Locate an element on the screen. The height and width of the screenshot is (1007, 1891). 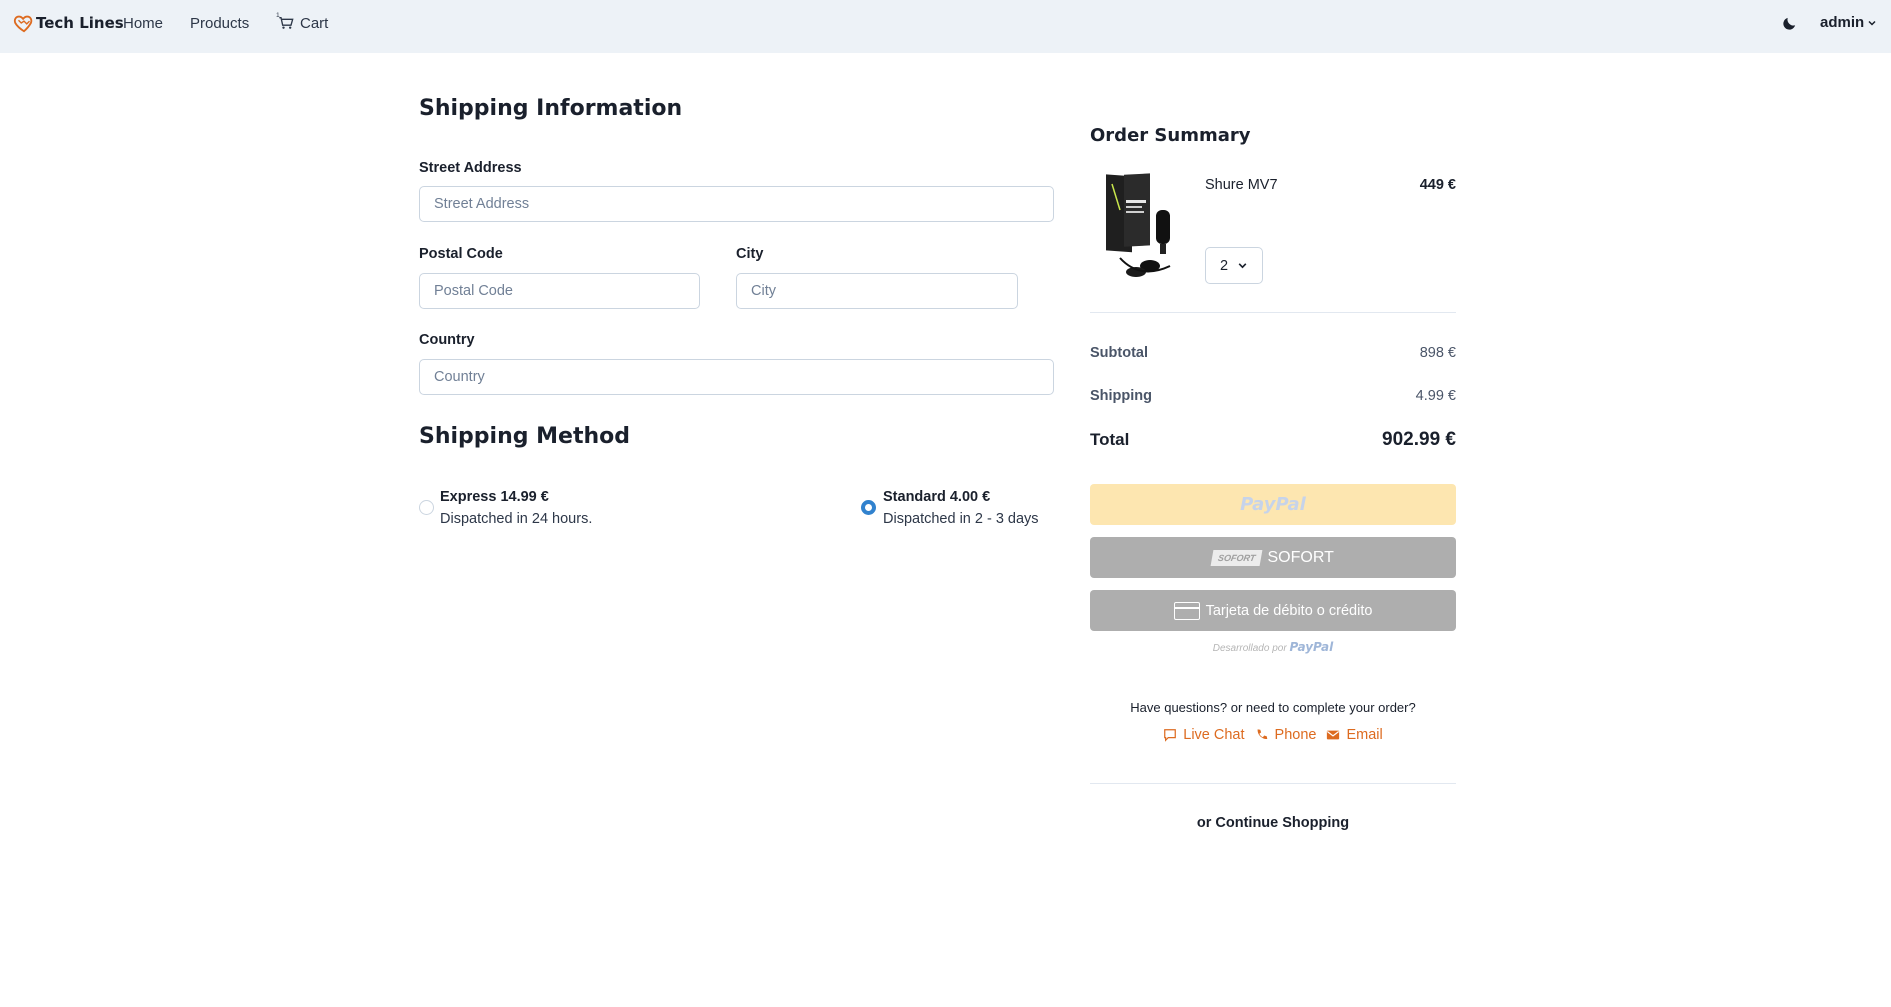
powered-by-paypal: Desarrollado por PayPal is located at coordinates (1273, 647).